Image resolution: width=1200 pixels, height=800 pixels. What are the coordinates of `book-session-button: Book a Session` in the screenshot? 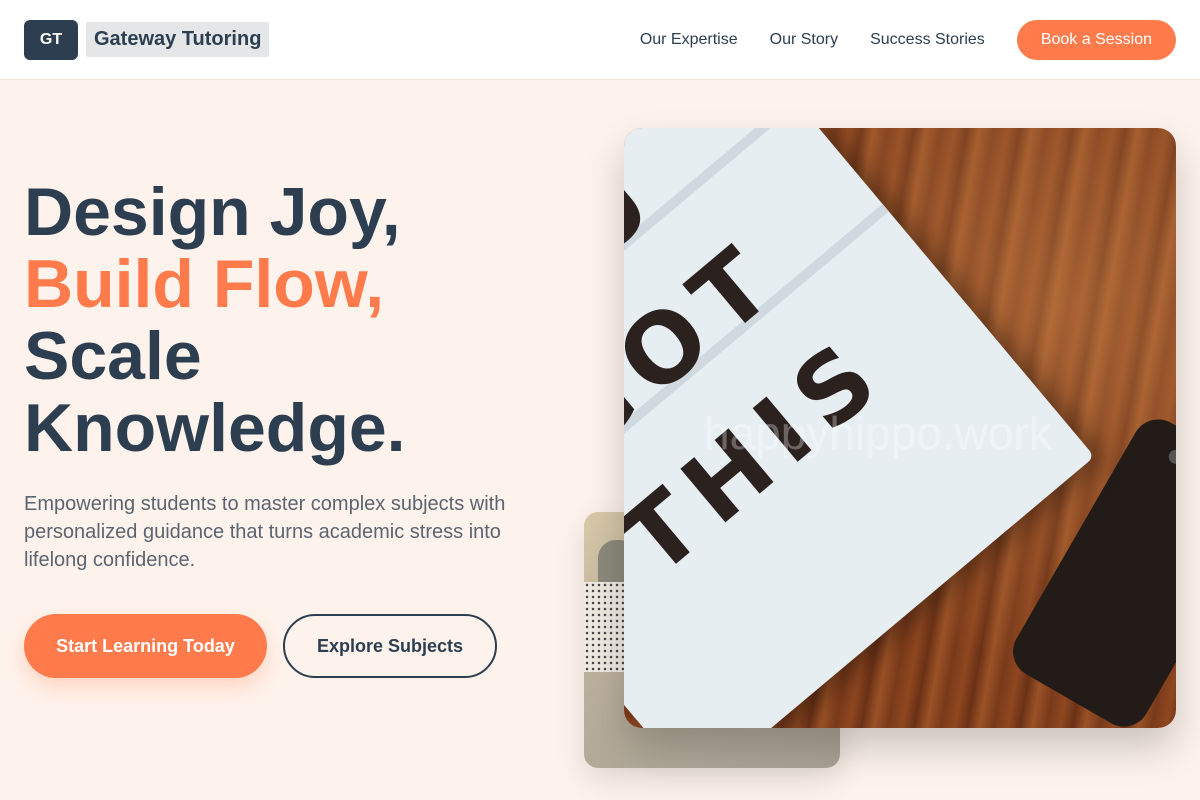 It's located at (1096, 39).